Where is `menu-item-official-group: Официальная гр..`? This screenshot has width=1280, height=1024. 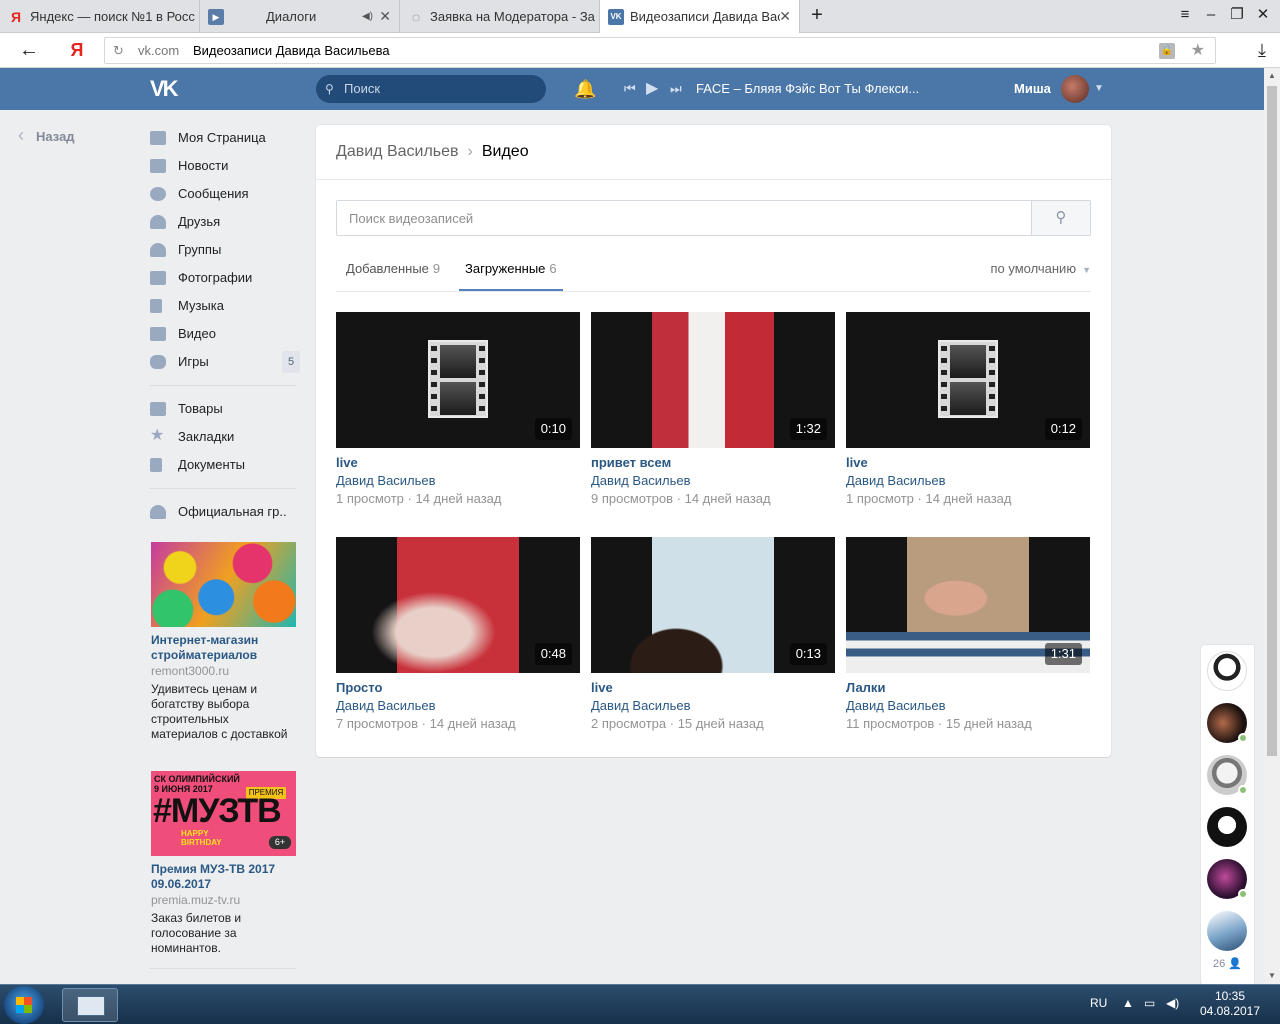
menu-item-official-group: Официальная гр.. is located at coordinates (225, 512).